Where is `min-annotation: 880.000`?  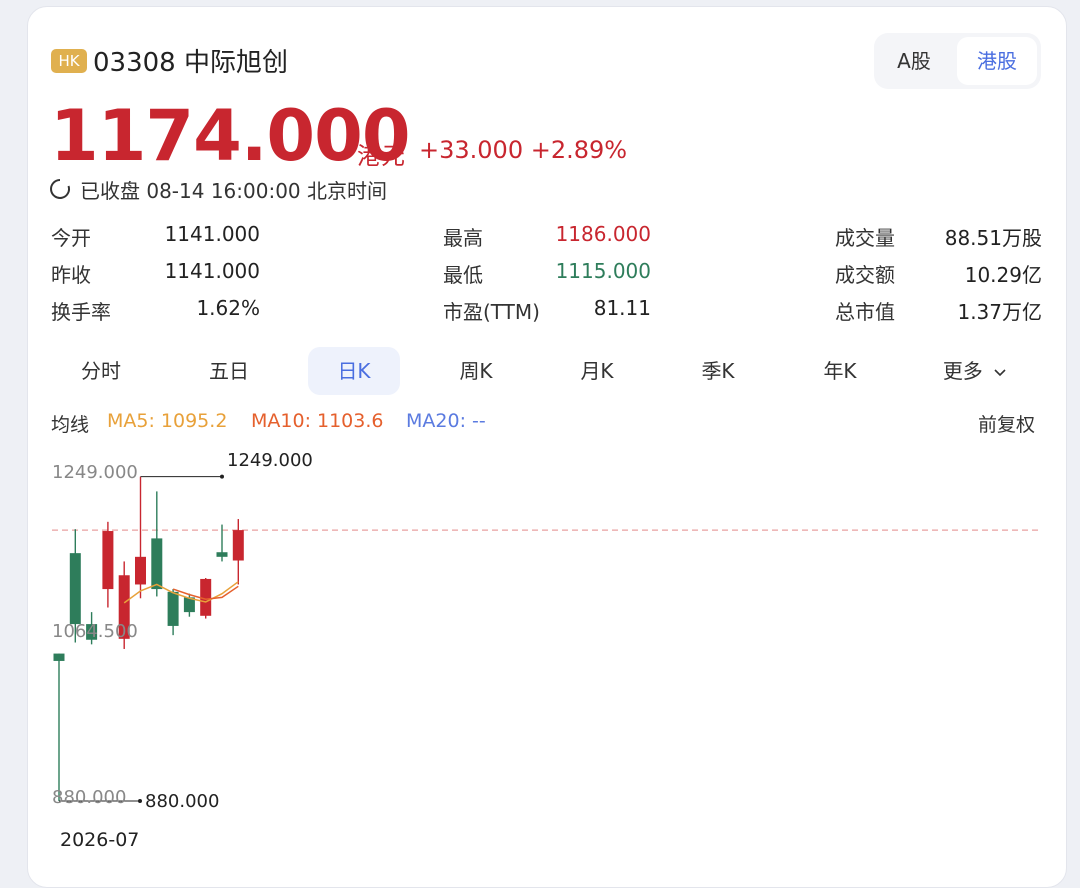 min-annotation: 880.000 is located at coordinates (182, 801).